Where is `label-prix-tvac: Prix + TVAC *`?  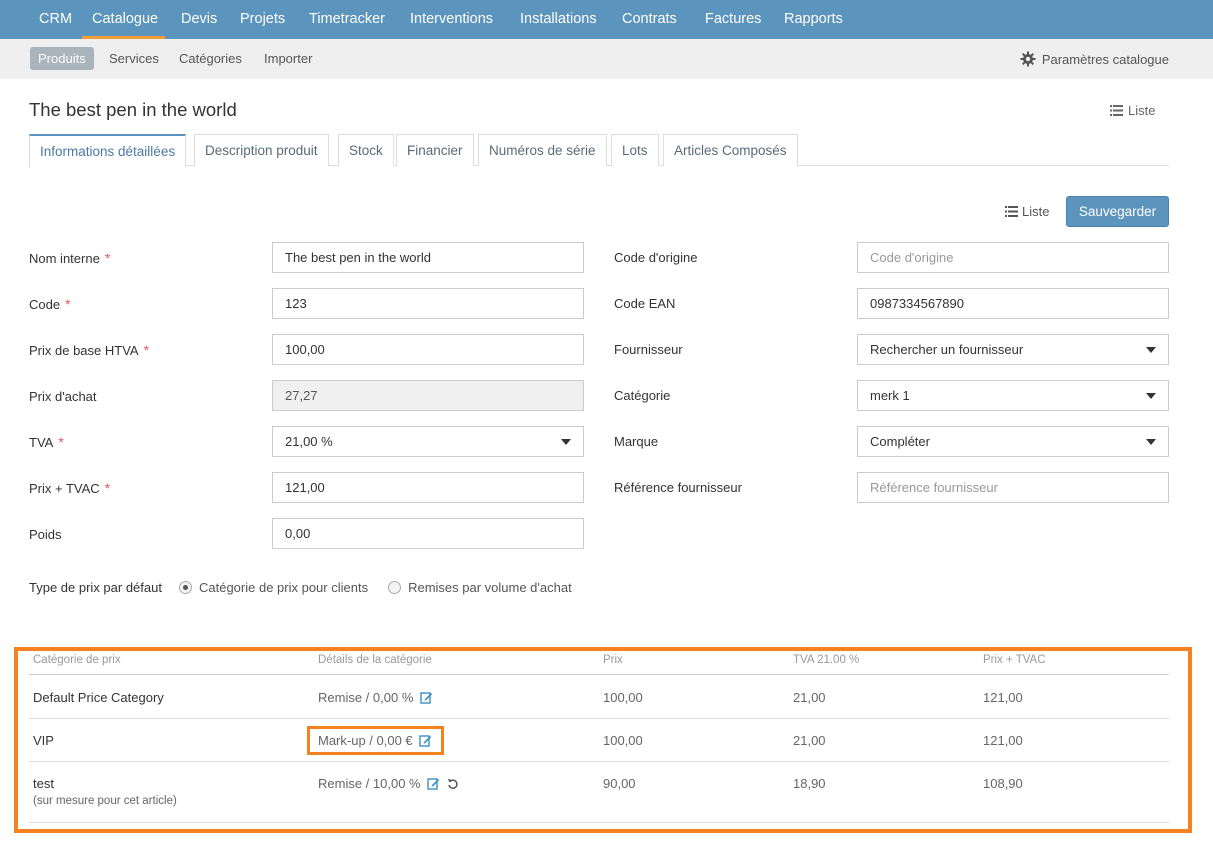
label-prix-tvac: Prix + TVAC * is located at coordinates (70, 488).